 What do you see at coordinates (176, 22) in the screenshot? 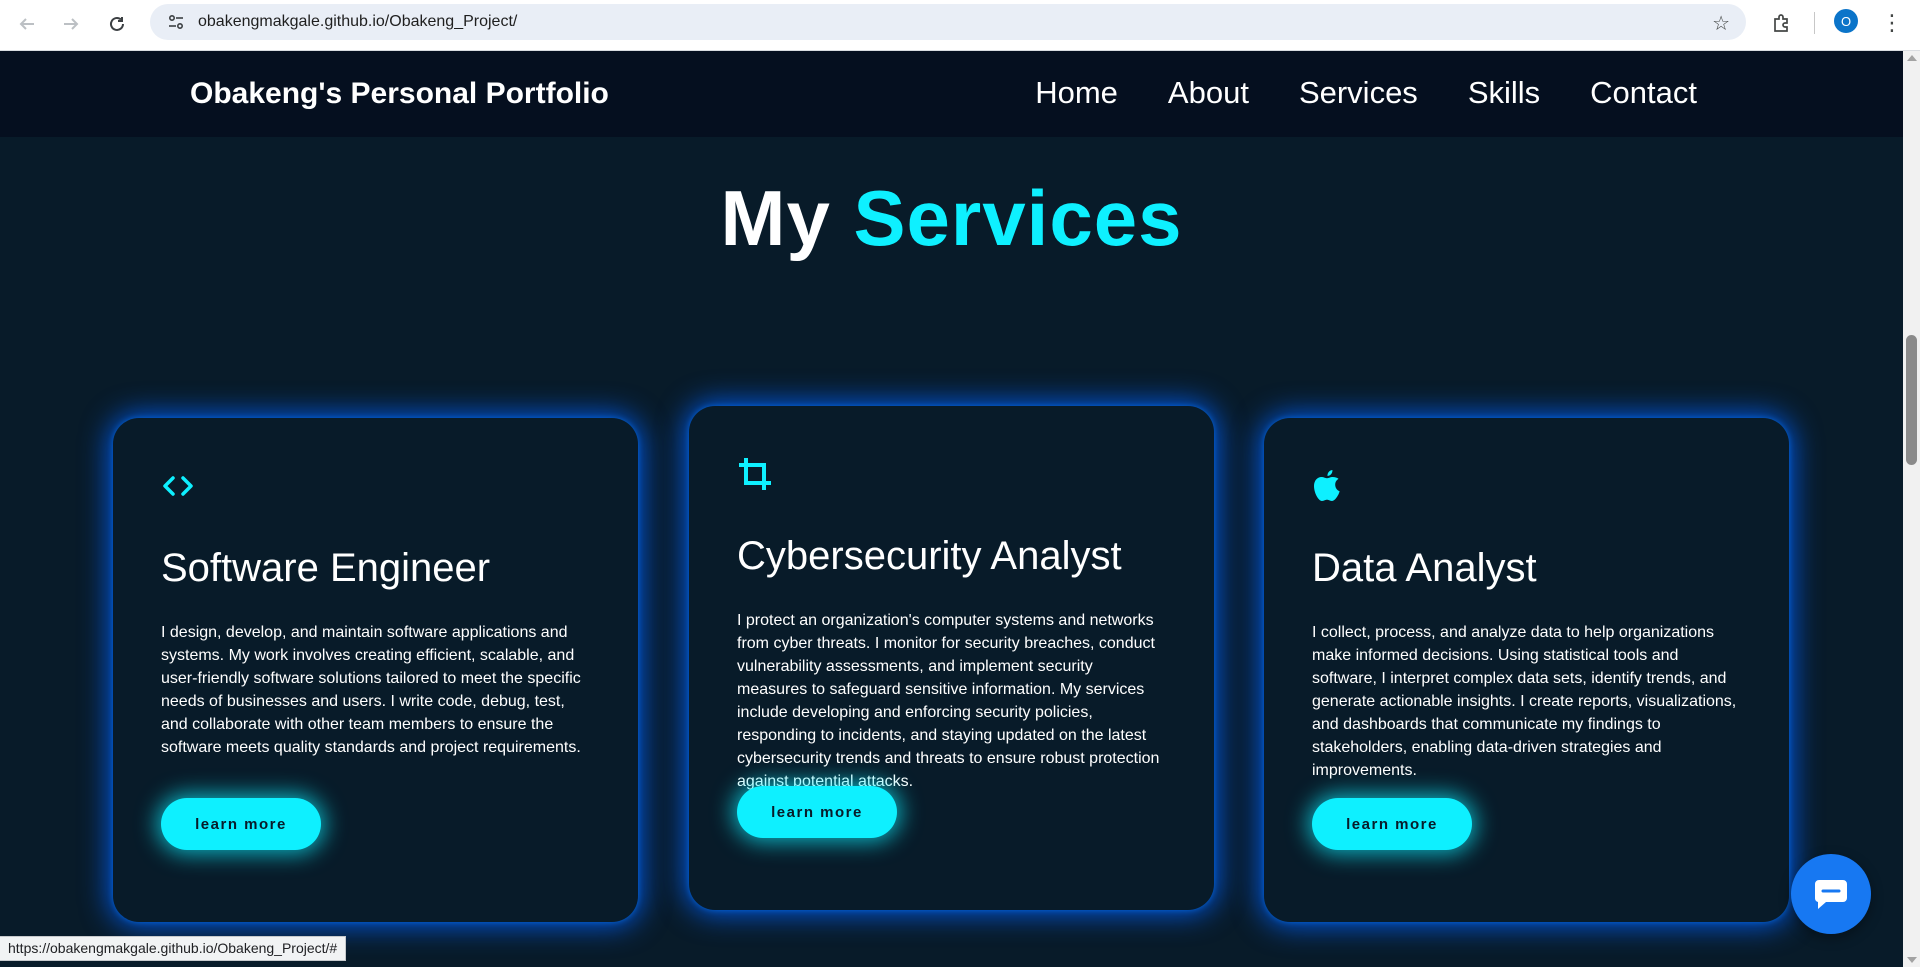
I see `site-settings-icon` at bounding box center [176, 22].